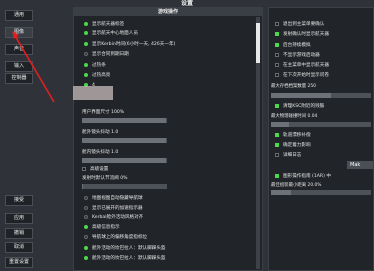 Image resolution: width=374 pixels, height=271 pixels. What do you see at coordinates (103, 112) in the screenshot?
I see `ui-scale-label: 用户界面尺寸 100%` at bounding box center [103, 112].